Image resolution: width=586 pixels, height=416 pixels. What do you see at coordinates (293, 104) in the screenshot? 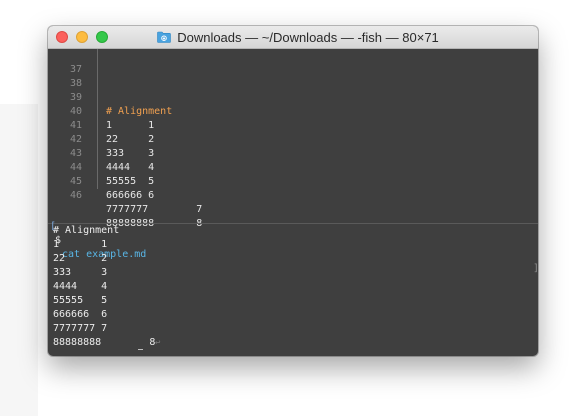
I see `editor-line: 39 1 1` at bounding box center [293, 104].